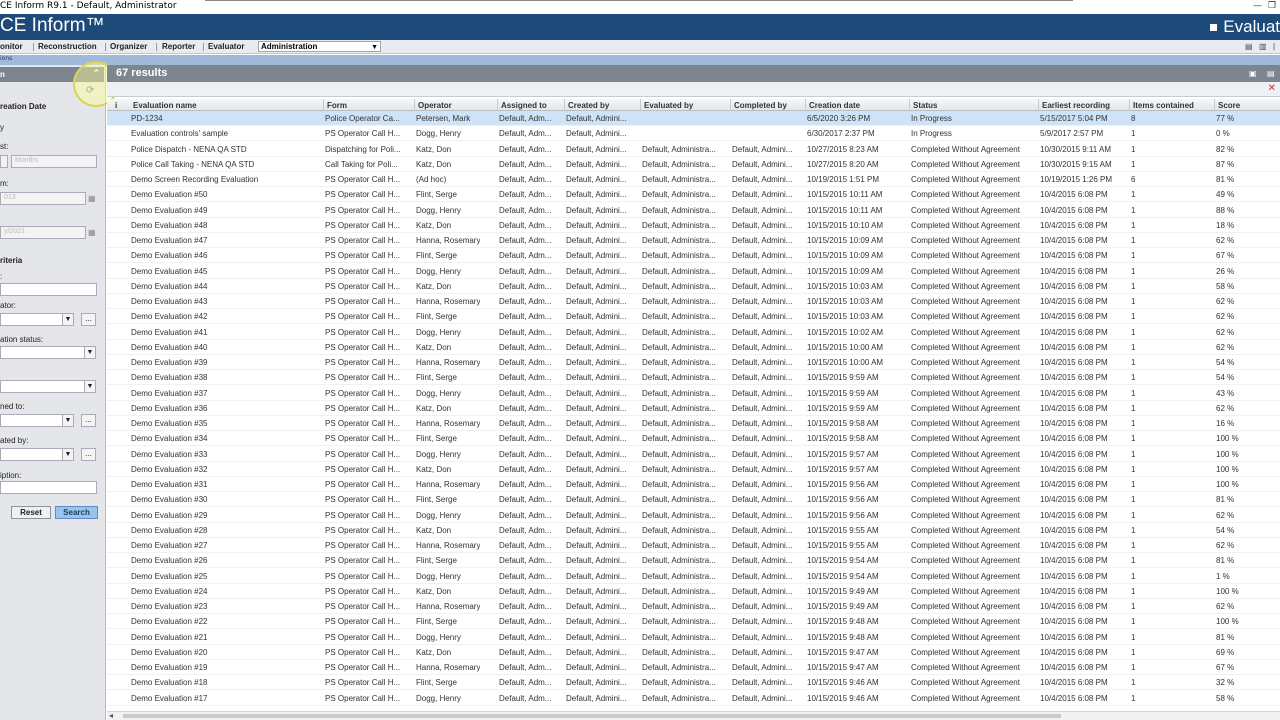  I want to click on column-header-evaluation-name: Evaluation name, so click(165, 105).